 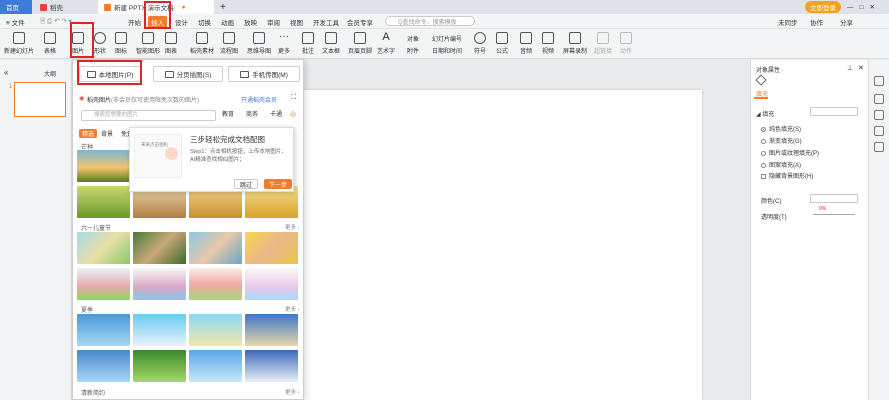 What do you see at coordinates (229, 43) in the screenshot?
I see `flowchart-button: 流程图` at bounding box center [229, 43].